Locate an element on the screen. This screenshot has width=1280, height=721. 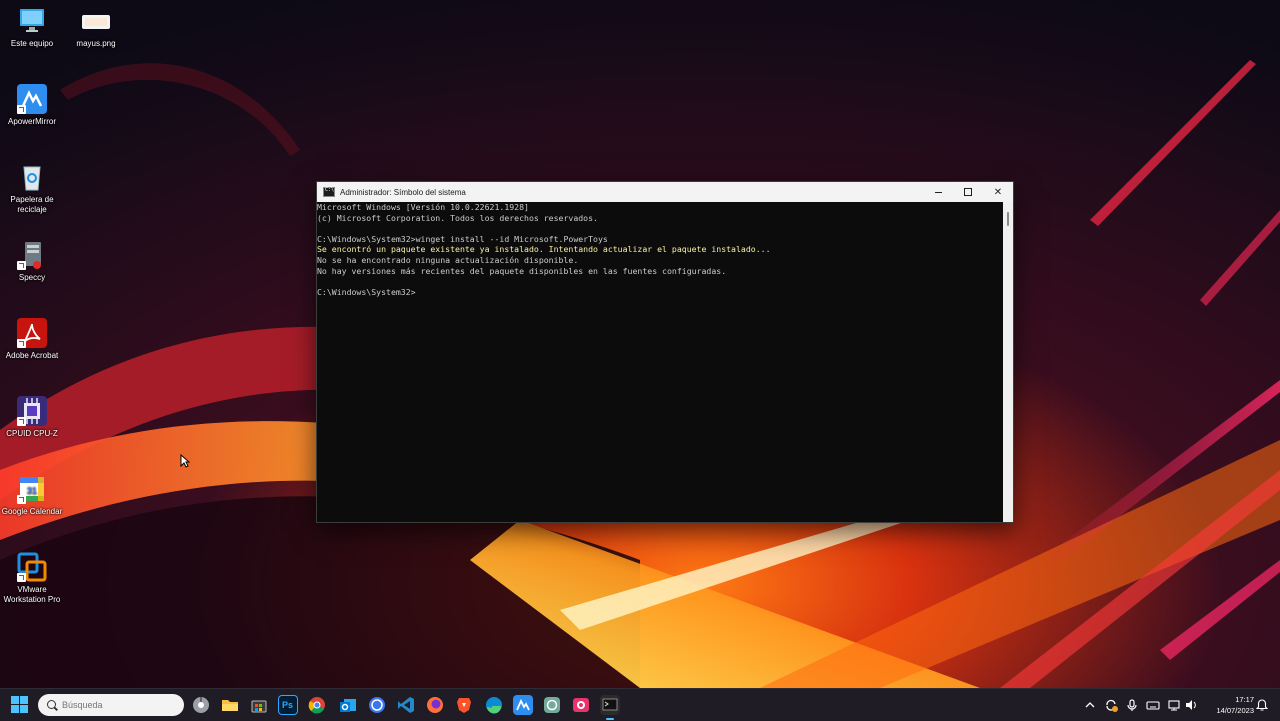
clock-time: 17:17 is located at coordinates (1244, 699).